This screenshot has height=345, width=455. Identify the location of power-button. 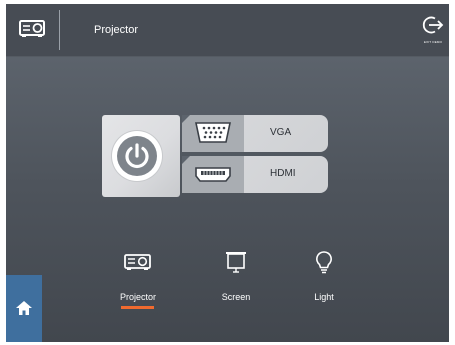
(141, 156).